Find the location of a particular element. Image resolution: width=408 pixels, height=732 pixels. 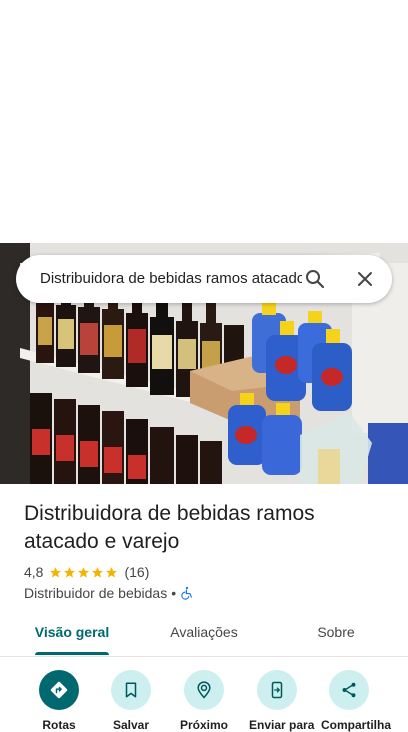

wheelchair-icon is located at coordinates (187, 593).